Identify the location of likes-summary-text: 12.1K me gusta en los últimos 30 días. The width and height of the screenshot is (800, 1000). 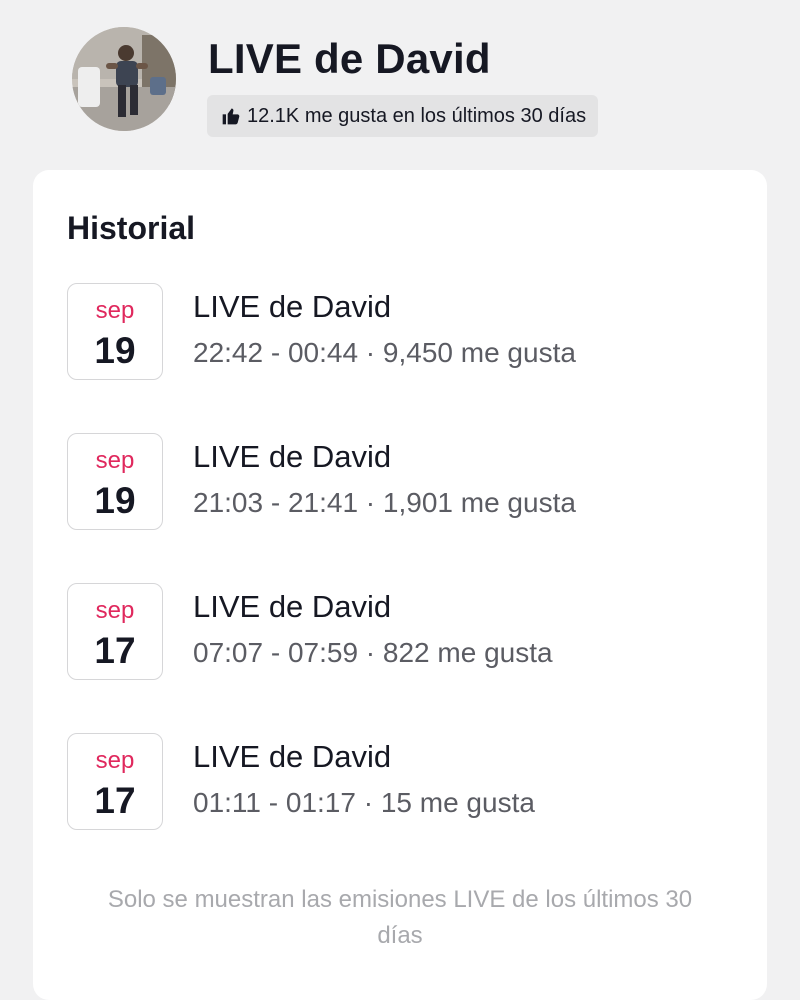
(417, 115).